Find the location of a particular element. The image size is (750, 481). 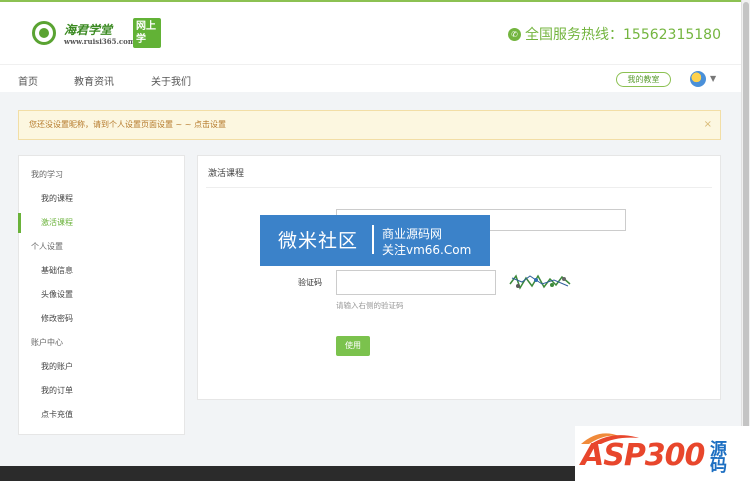

active-indicator is located at coordinates (19, 223).